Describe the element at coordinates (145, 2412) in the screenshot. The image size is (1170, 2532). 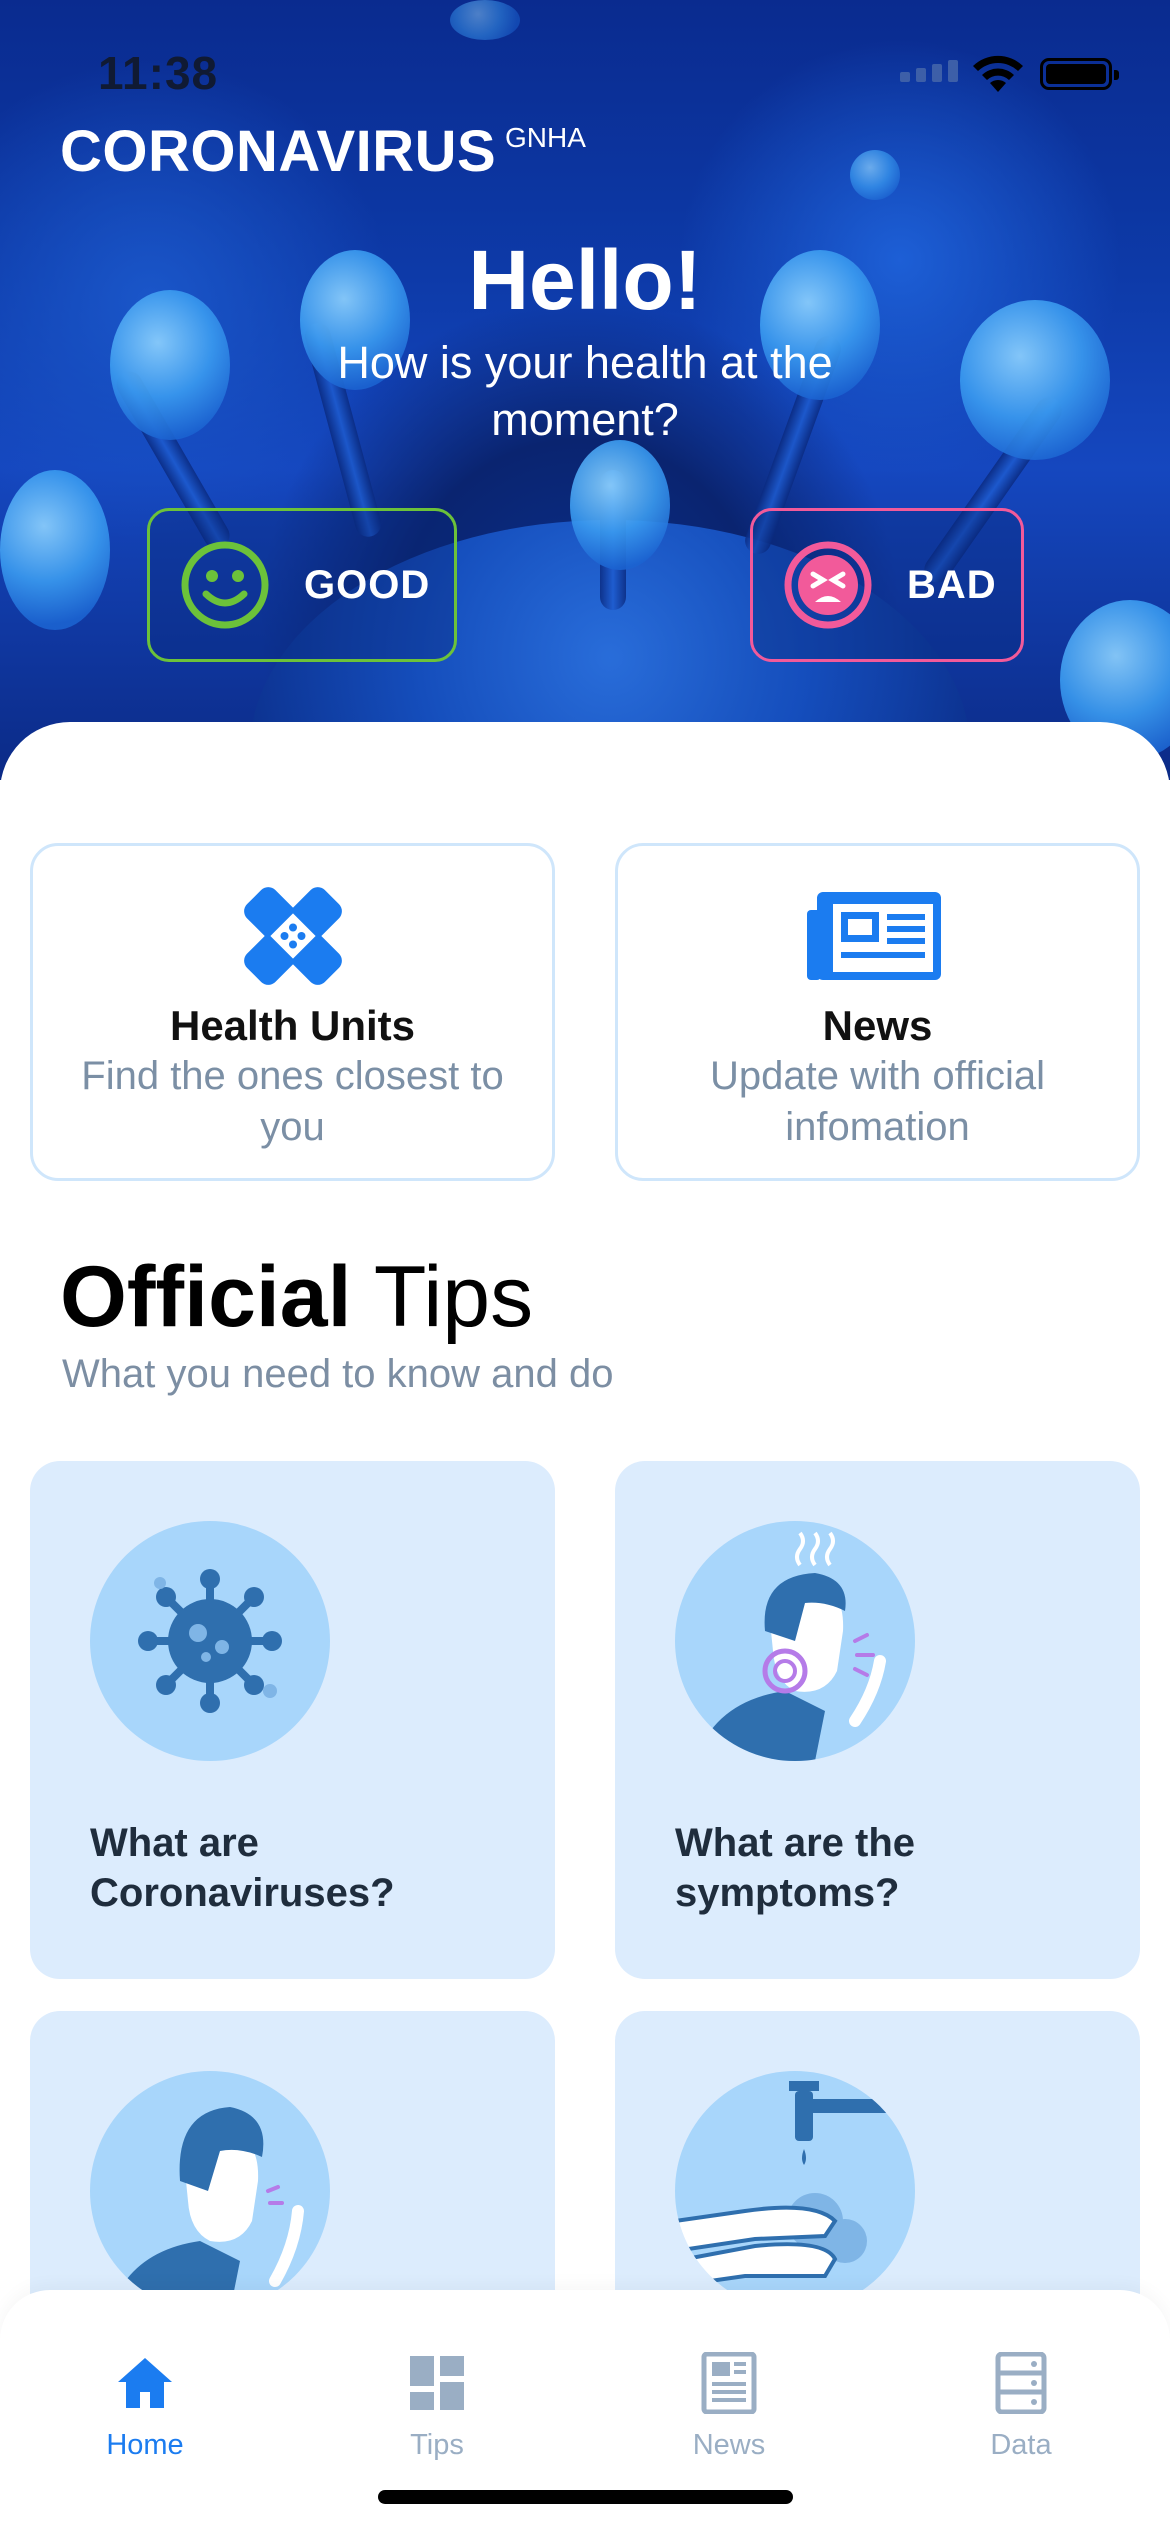
I see `tab-home: Home` at that location.